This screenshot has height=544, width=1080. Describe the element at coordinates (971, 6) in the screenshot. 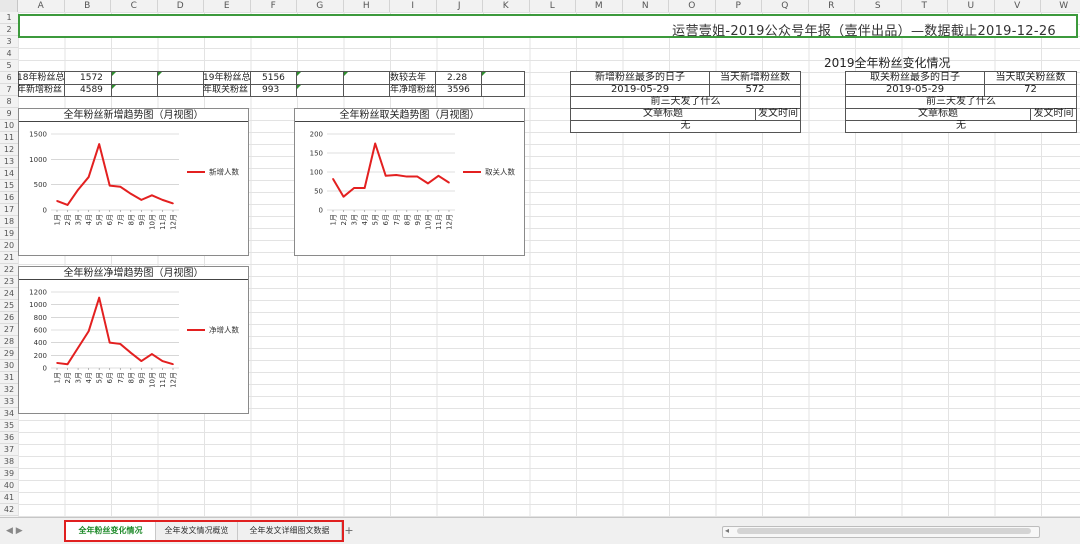

I see `column-header: U` at that location.